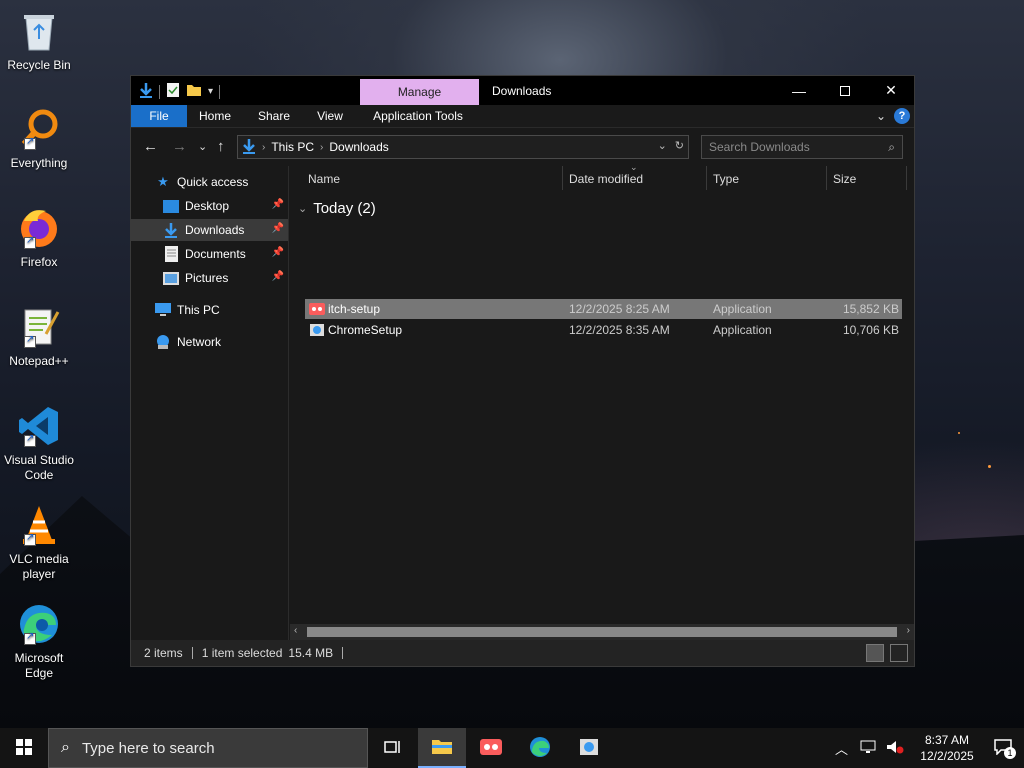 The height and width of the screenshot is (768, 1024). I want to click on recent-locations-button: ⌄, so click(202, 146).